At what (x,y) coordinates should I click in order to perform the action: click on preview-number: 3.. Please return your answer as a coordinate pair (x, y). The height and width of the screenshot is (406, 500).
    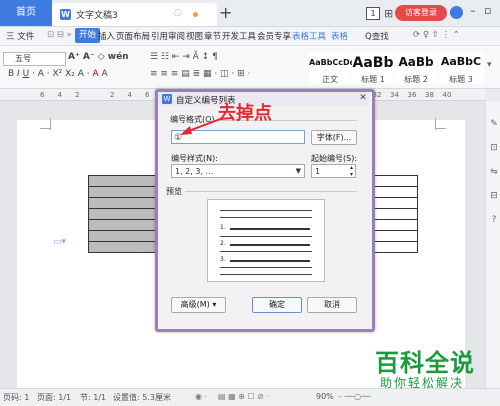
    Looking at the image, I should click on (223, 259).